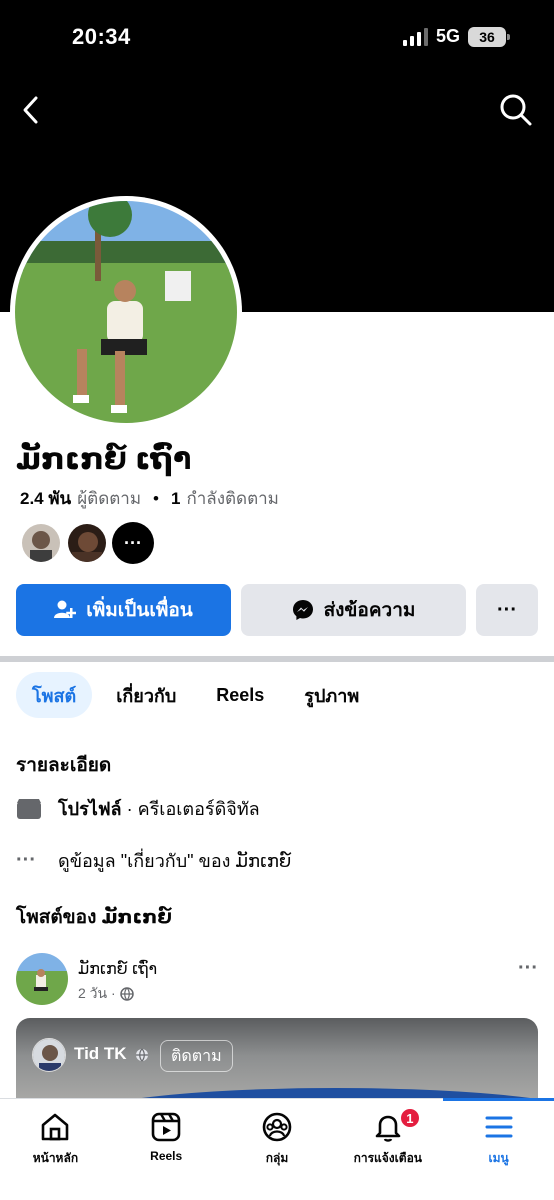 The height and width of the screenshot is (1200, 554). I want to click on tab-photos: รูปภาพ, so click(331, 695).